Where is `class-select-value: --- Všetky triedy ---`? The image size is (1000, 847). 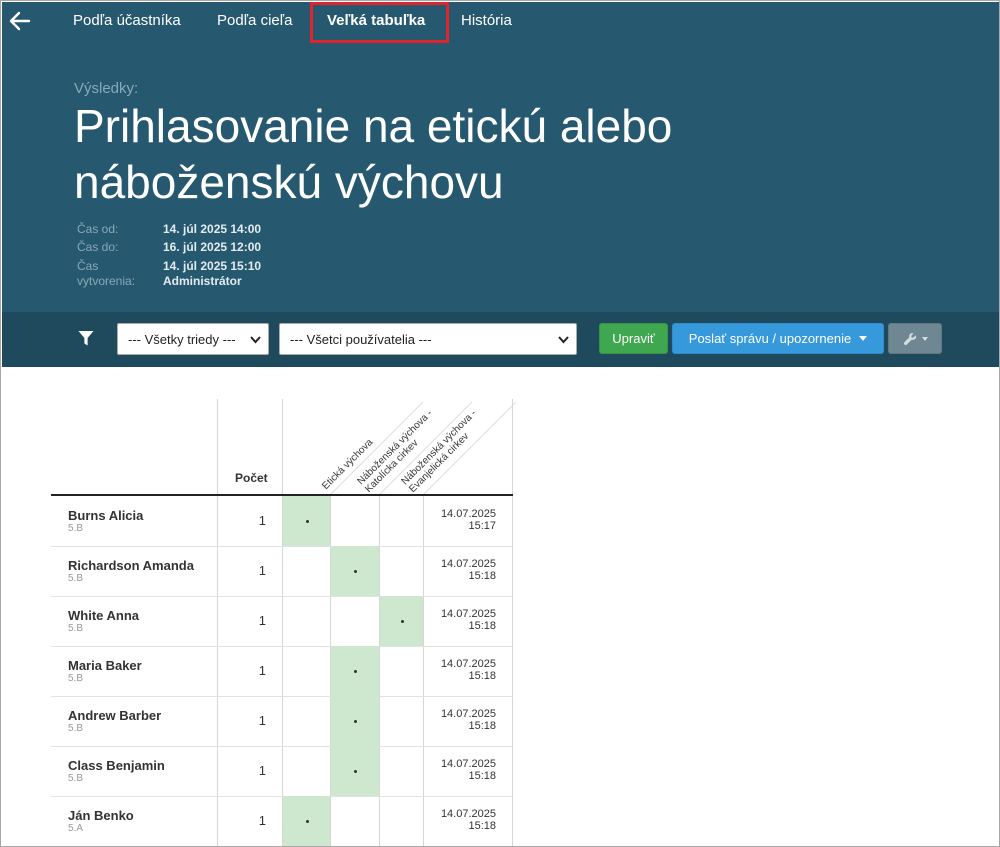
class-select-value: --- Všetky triedy --- is located at coordinates (182, 339).